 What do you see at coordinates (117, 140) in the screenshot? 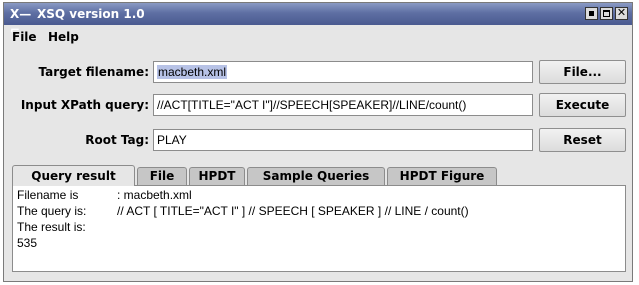
I see `root-tag-label: Root Tag:` at bounding box center [117, 140].